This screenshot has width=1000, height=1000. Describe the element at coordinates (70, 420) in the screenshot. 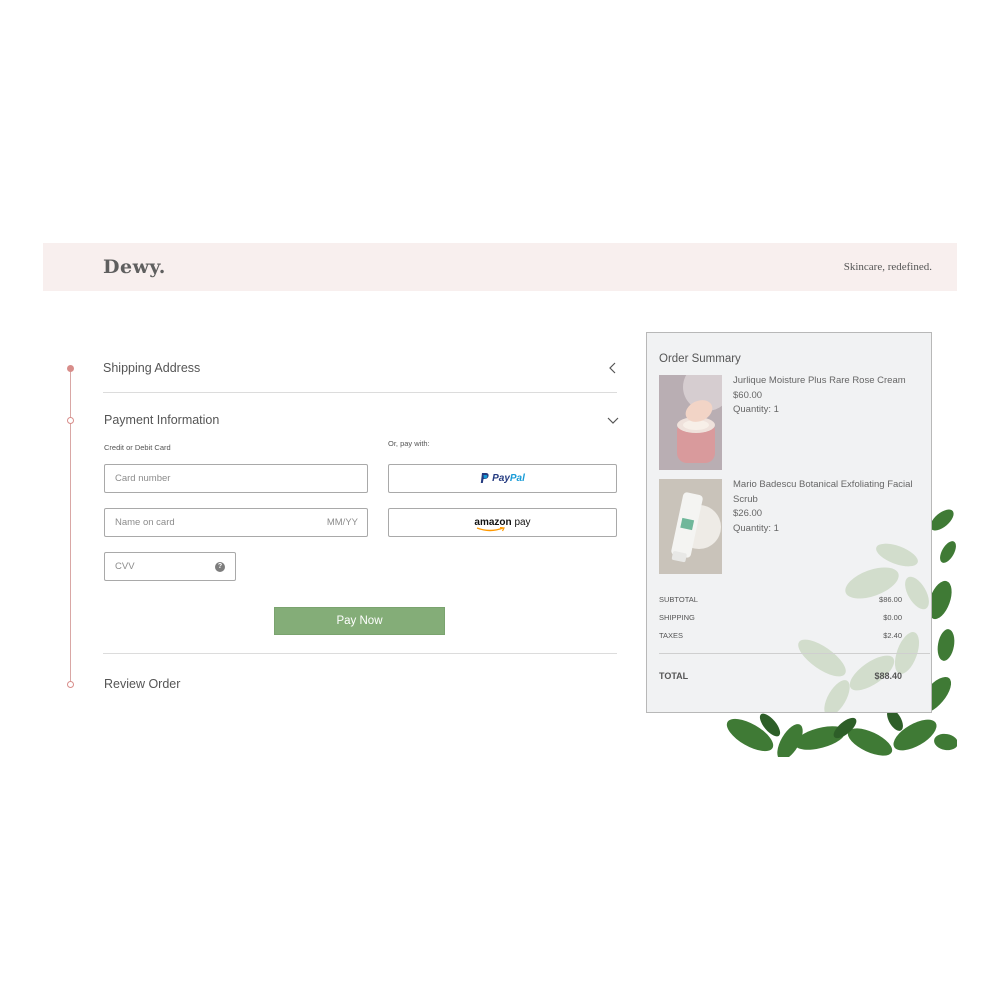

I see `step-dot-payment` at that location.